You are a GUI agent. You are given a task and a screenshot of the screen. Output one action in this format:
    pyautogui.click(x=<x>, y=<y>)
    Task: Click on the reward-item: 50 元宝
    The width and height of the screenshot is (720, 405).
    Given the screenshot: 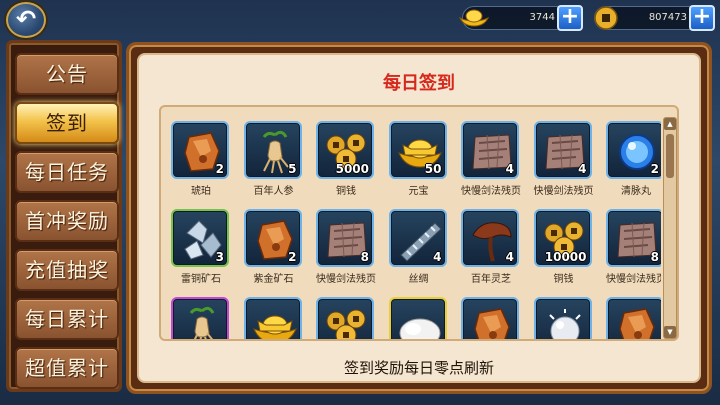 What is the action you would take?
    pyautogui.click(x=419, y=169)
    